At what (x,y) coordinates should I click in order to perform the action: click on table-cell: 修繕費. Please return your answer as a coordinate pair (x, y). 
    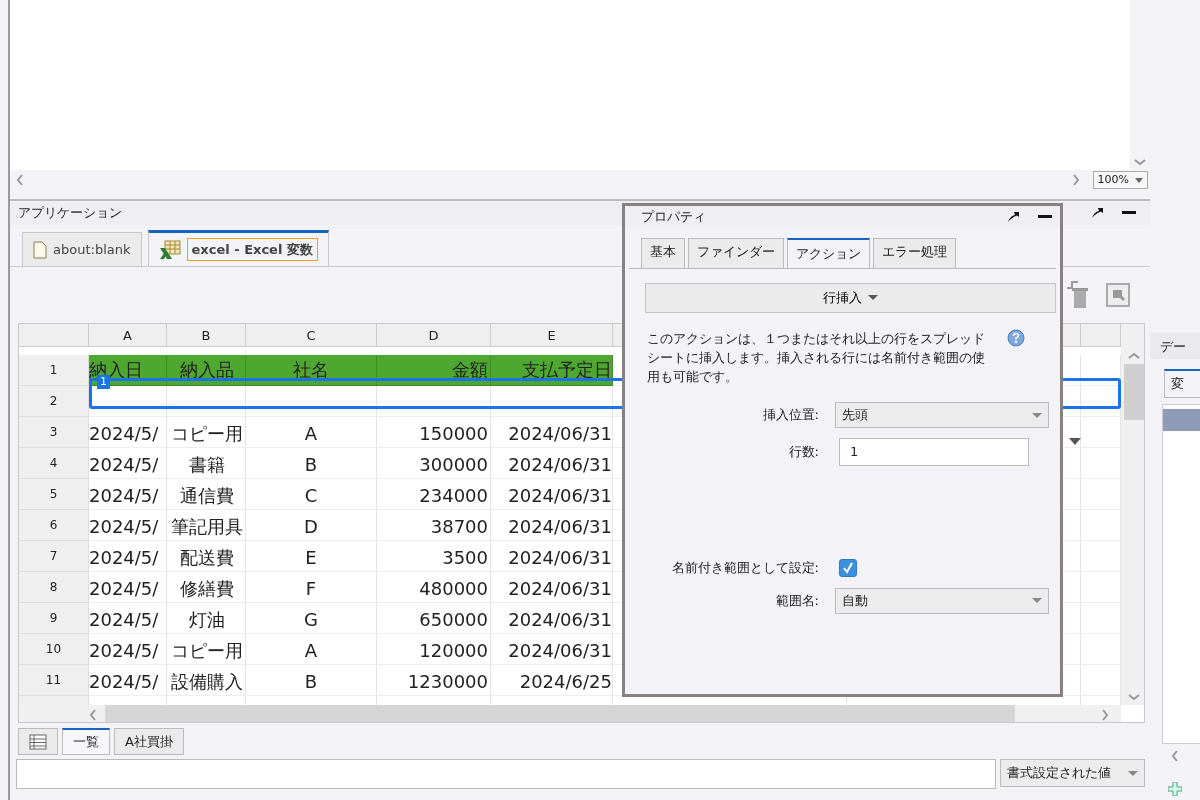
    Looking at the image, I should click on (206, 587).